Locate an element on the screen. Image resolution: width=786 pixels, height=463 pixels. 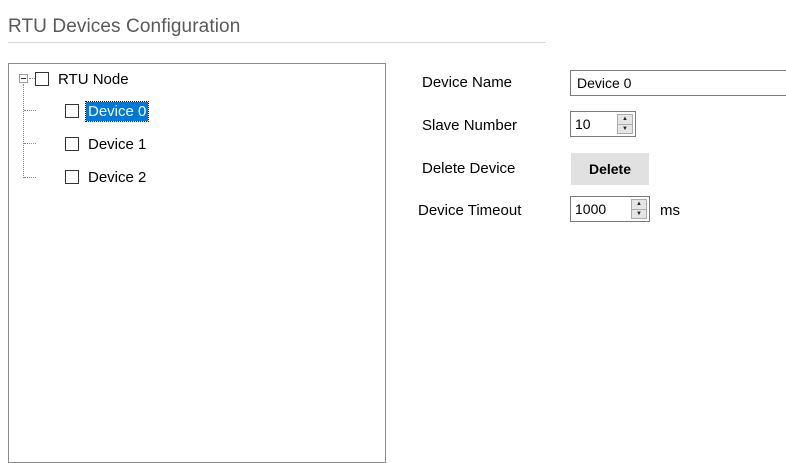
tree-item-rtu-node: RTU Node is located at coordinates (83, 79).